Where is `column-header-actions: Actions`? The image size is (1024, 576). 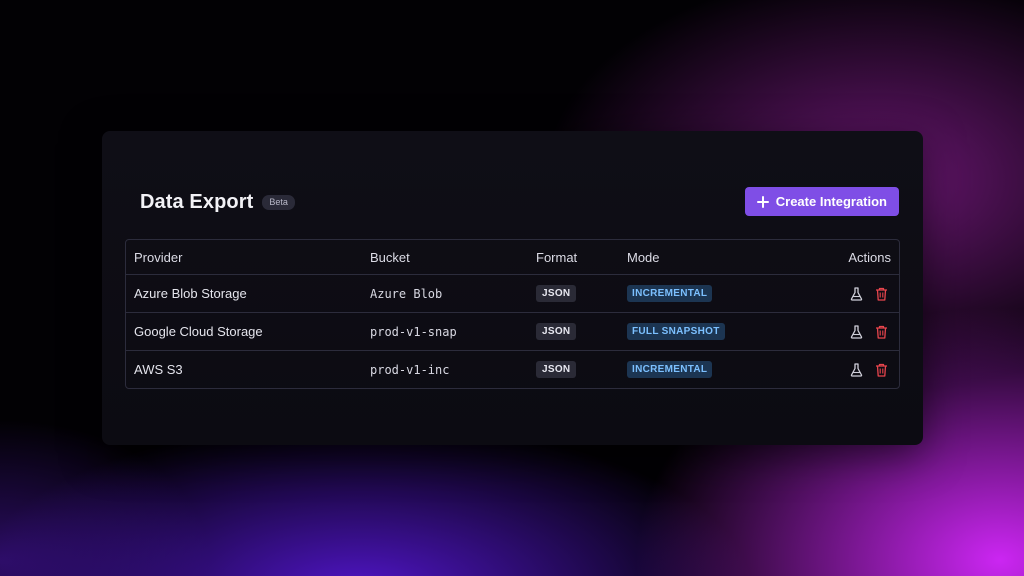 column-header-actions: Actions is located at coordinates (869, 257).